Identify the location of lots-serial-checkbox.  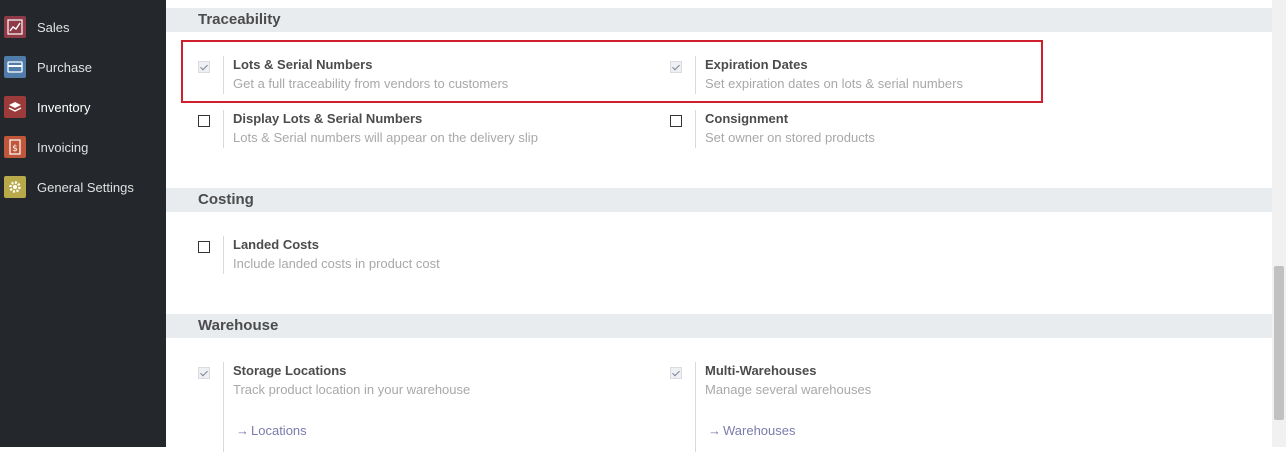
(204, 67).